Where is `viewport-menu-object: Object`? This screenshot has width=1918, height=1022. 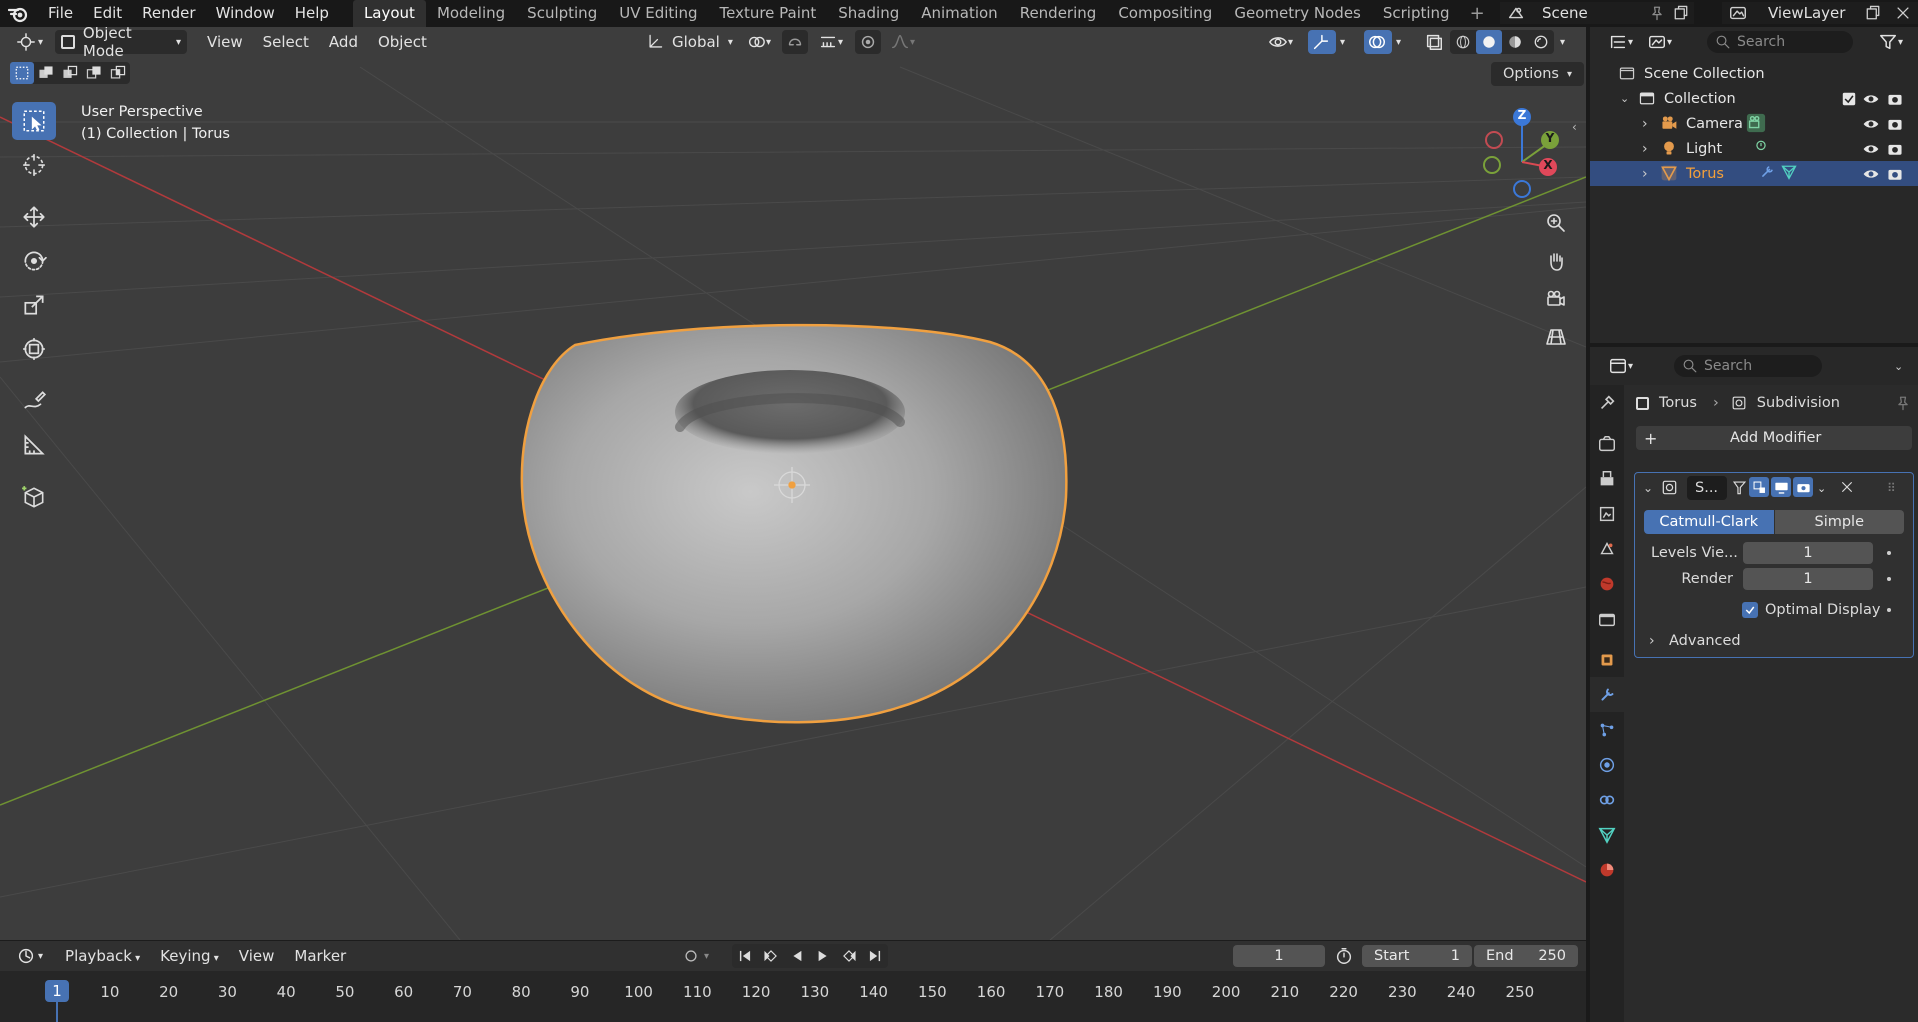
viewport-menu-object: Object is located at coordinates (402, 42).